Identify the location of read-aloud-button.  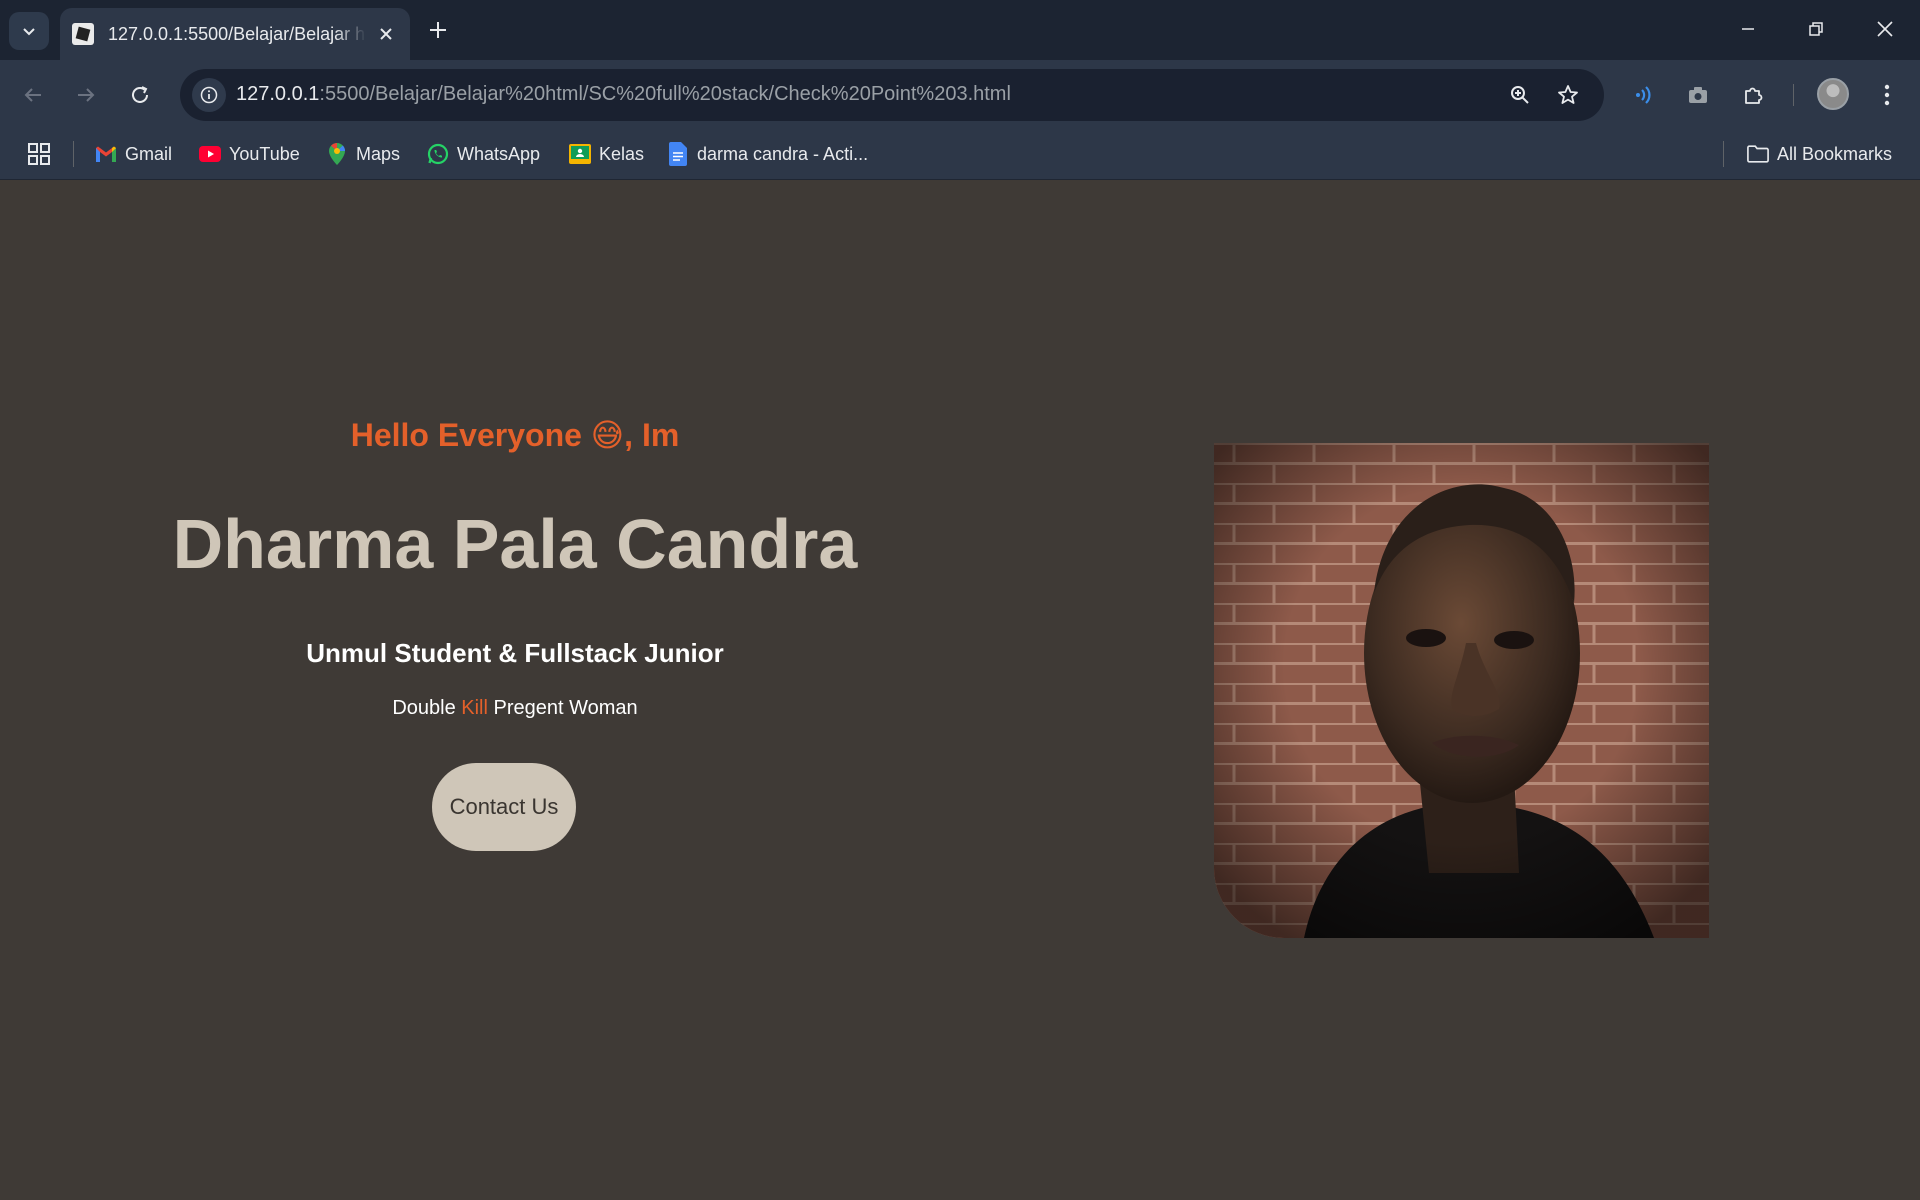
(1644, 95).